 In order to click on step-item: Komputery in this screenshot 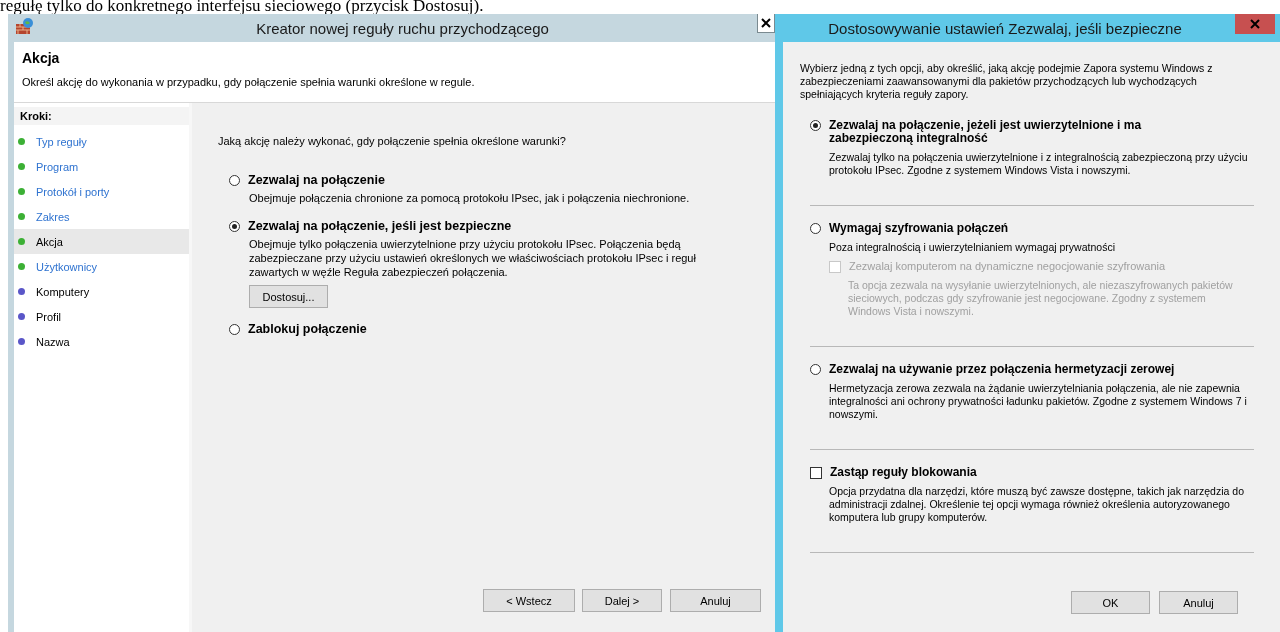, I will do `click(101, 291)`.